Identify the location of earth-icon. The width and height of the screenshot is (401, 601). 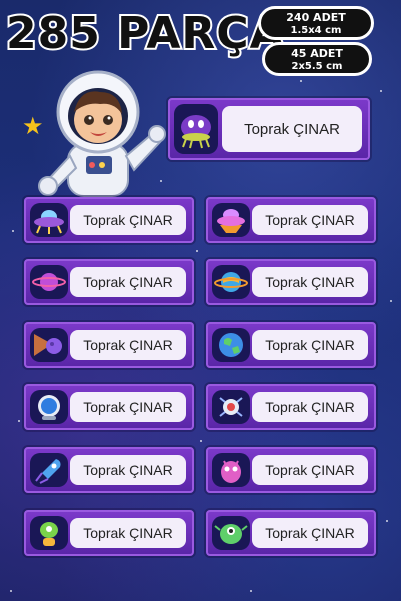
(231, 345).